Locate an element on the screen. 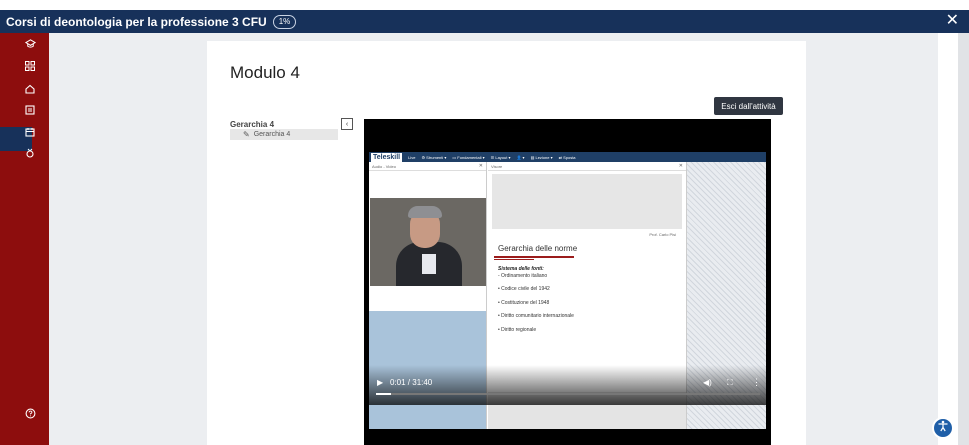 Image resolution: width=969 pixels, height=445 pixels. recorded-nav-item: 👤 ▾ is located at coordinates (520, 157).